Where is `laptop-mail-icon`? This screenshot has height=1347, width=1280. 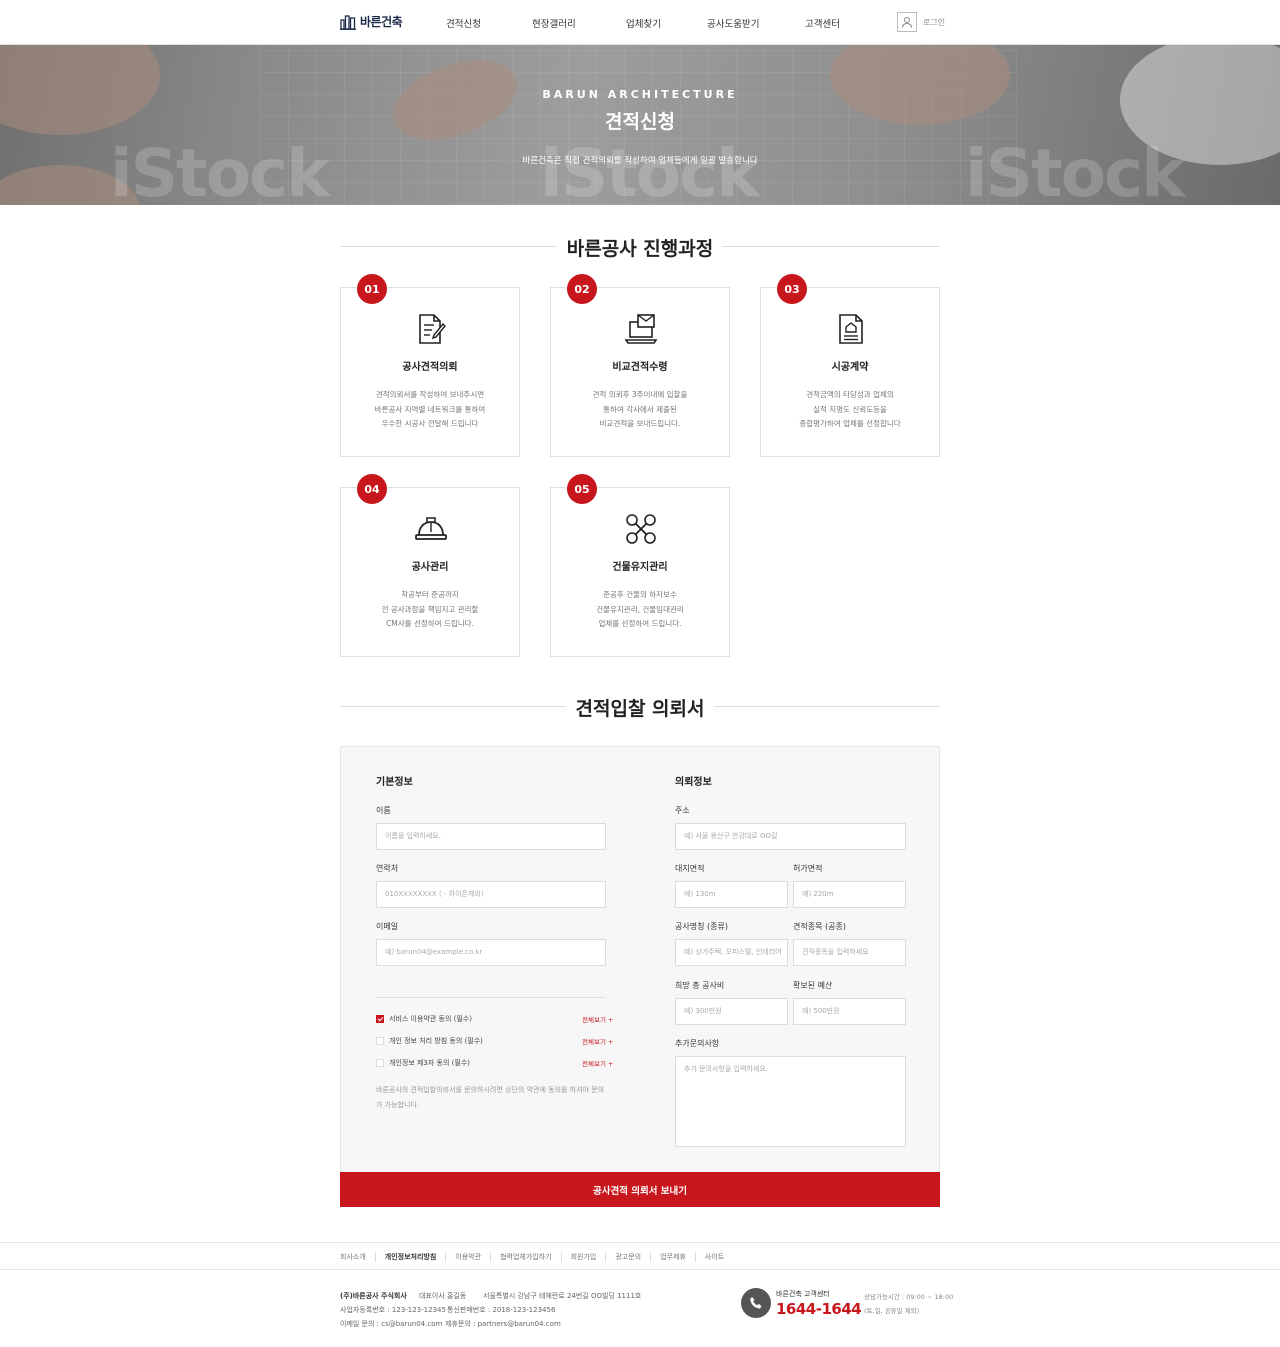 laptop-mail-icon is located at coordinates (641, 329).